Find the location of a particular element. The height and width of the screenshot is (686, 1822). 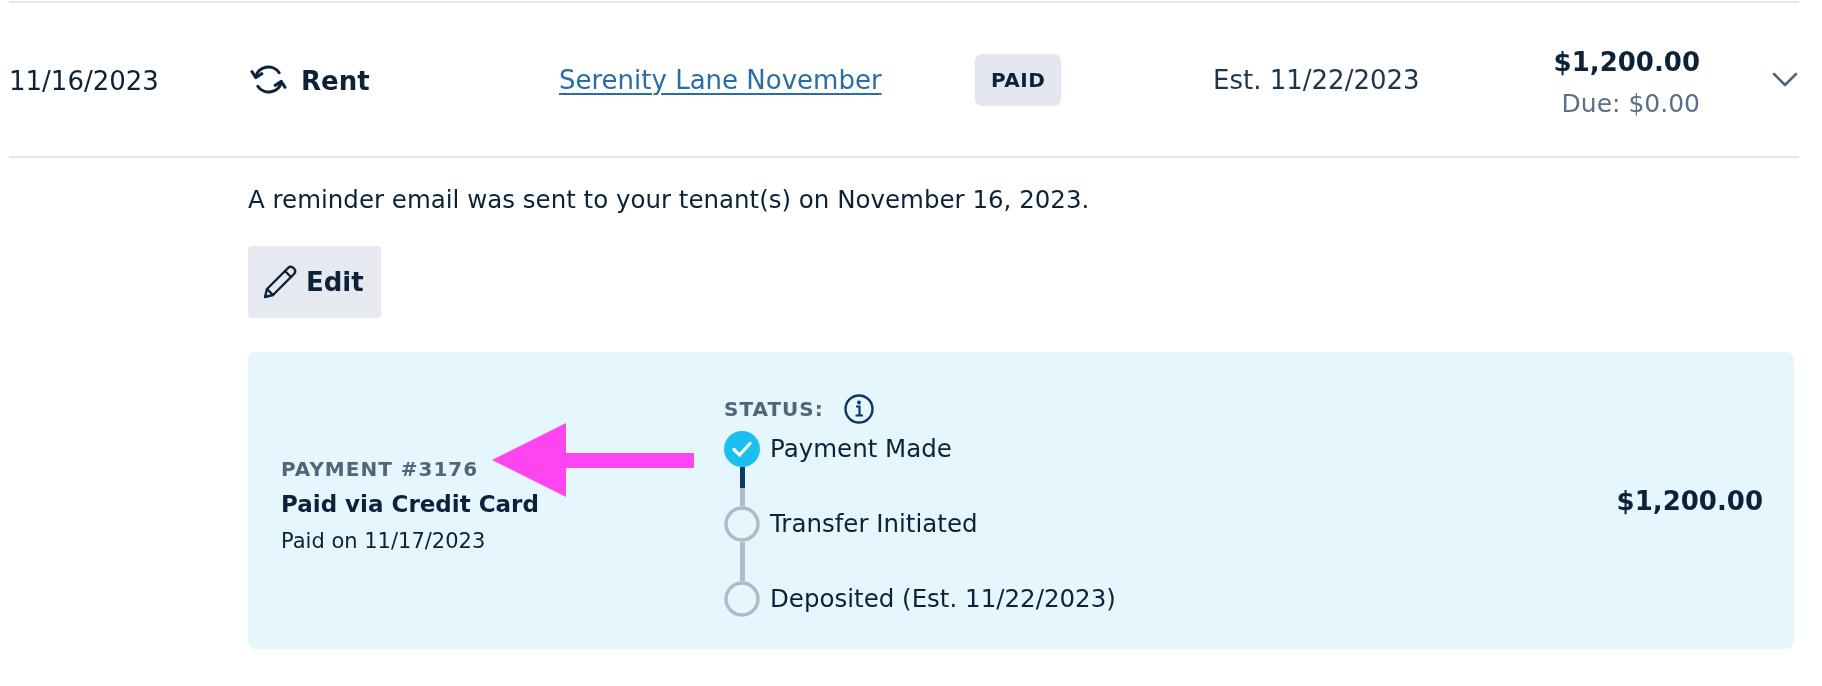

payment-date: Paid on 11/17/2023 is located at coordinates (383, 540).